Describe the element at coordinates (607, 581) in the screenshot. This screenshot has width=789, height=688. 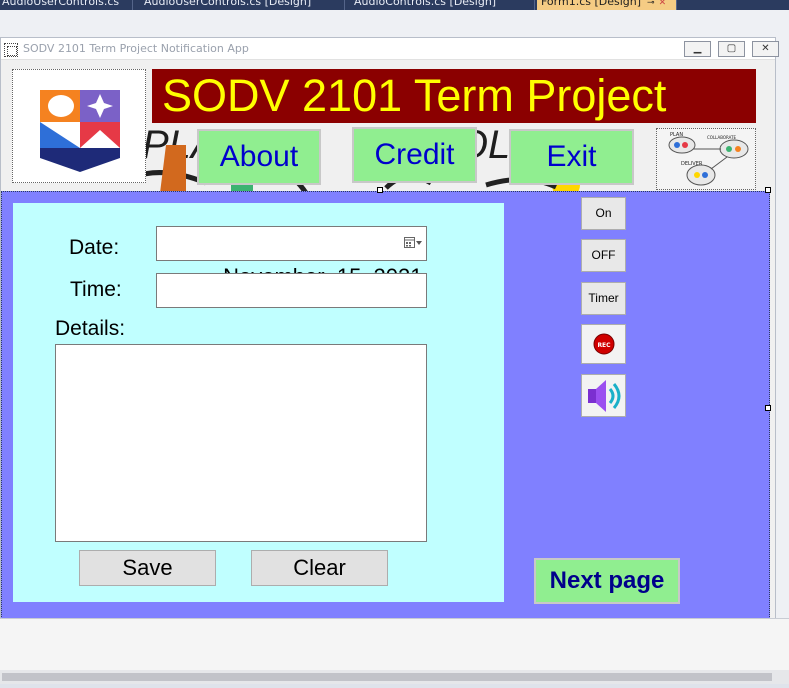
I see `next-page-button: Next page` at that location.